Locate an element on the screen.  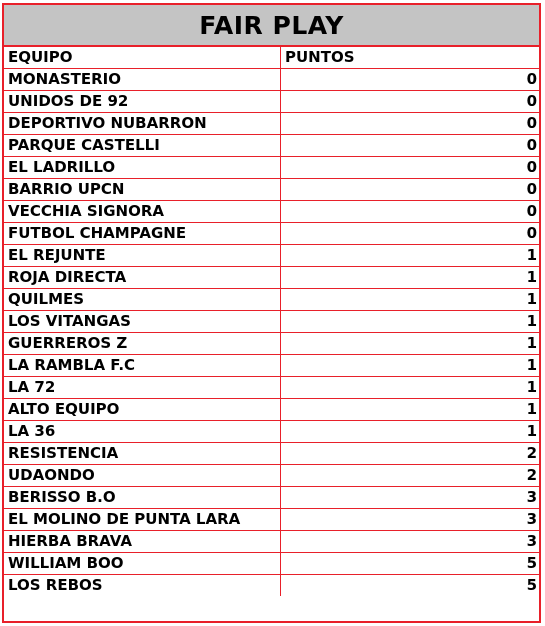
table-row: PARQUE CASTELLI 0 is located at coordinates (271, 145).